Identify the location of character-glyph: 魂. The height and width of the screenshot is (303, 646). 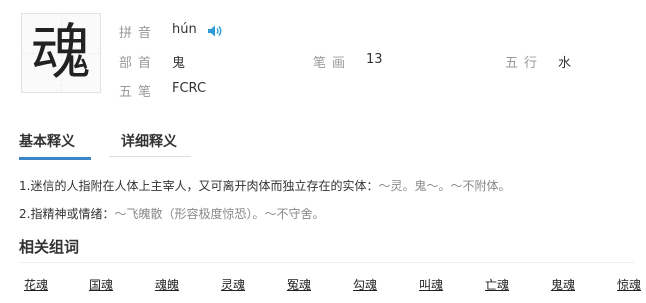
(61, 53).